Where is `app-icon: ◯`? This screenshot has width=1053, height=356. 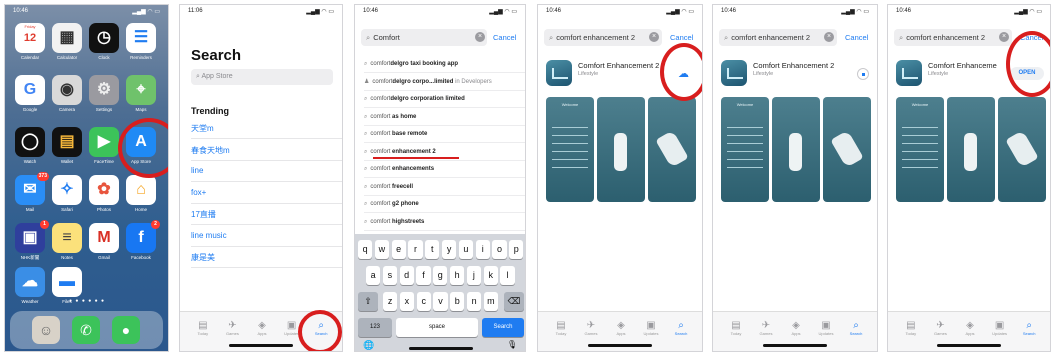 app-icon: ◯ is located at coordinates (30, 142).